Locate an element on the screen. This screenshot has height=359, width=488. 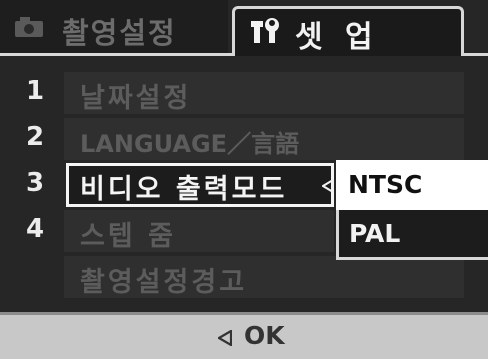
option-label: PAL is located at coordinates (375, 233).